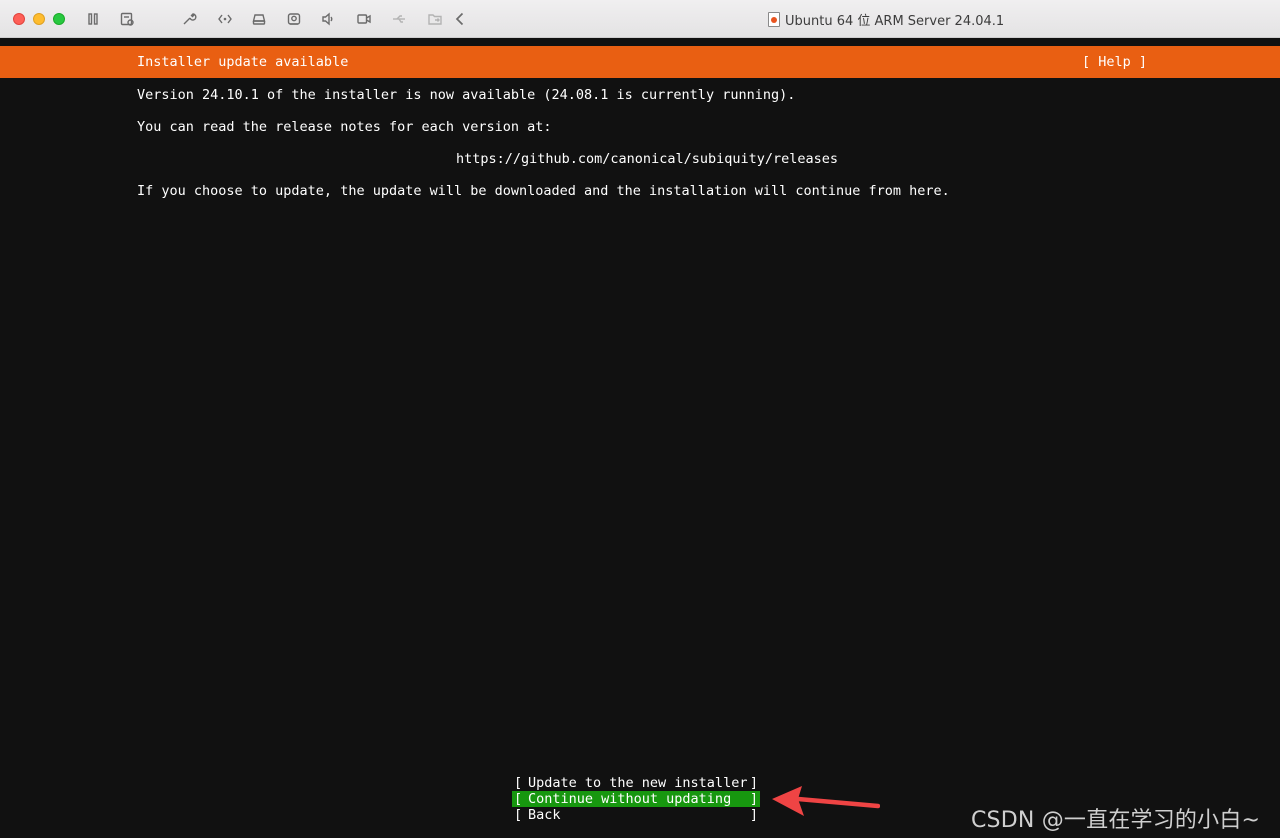  Describe the element at coordinates (39, 19) in the screenshot. I see `minimize-window-button` at that location.